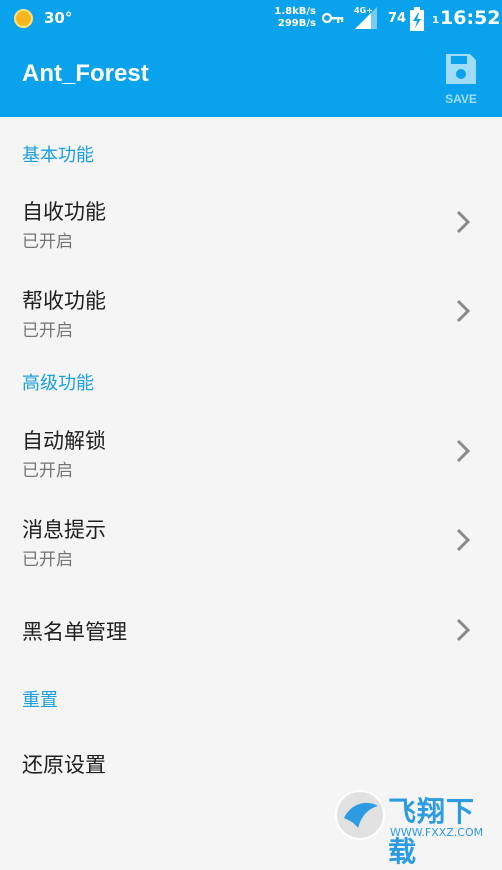 Image resolution: width=502 pixels, height=870 pixels. Describe the element at coordinates (64, 212) in the screenshot. I see `pref-title: 自收功能` at that location.